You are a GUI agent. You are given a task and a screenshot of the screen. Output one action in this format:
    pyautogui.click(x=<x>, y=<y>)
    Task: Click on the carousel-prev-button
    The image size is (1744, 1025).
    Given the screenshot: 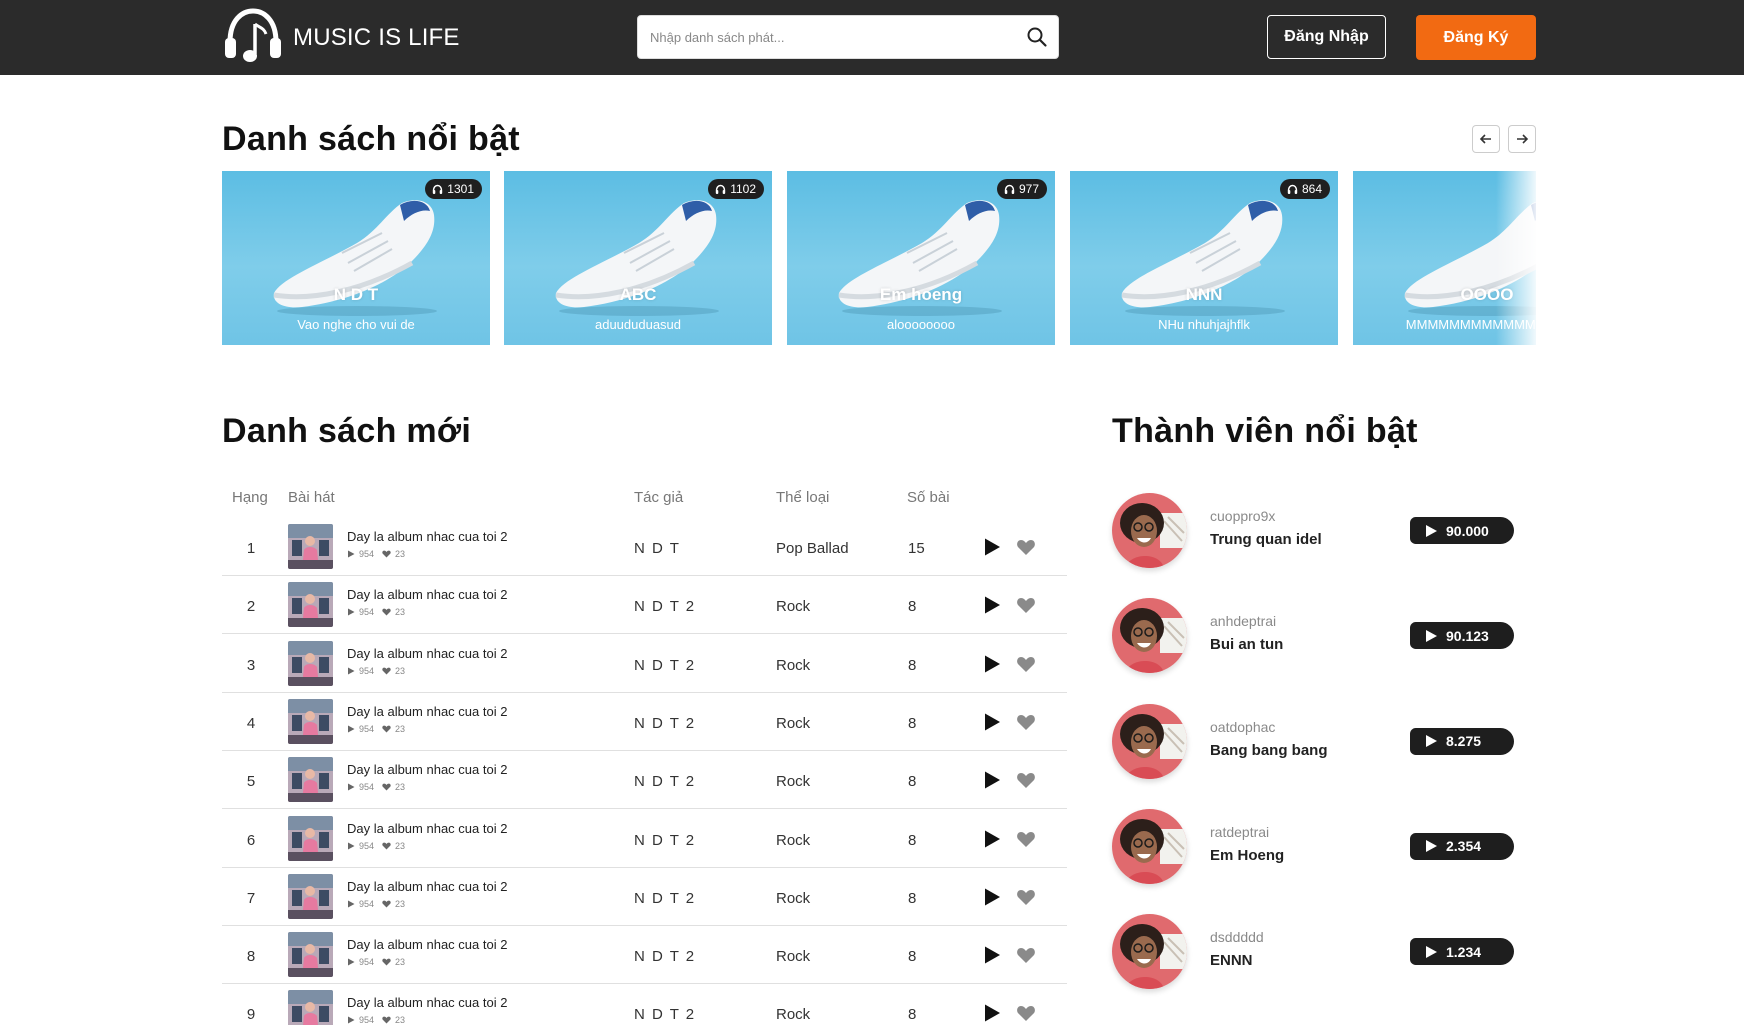 What is the action you would take?
    pyautogui.click(x=1486, y=139)
    